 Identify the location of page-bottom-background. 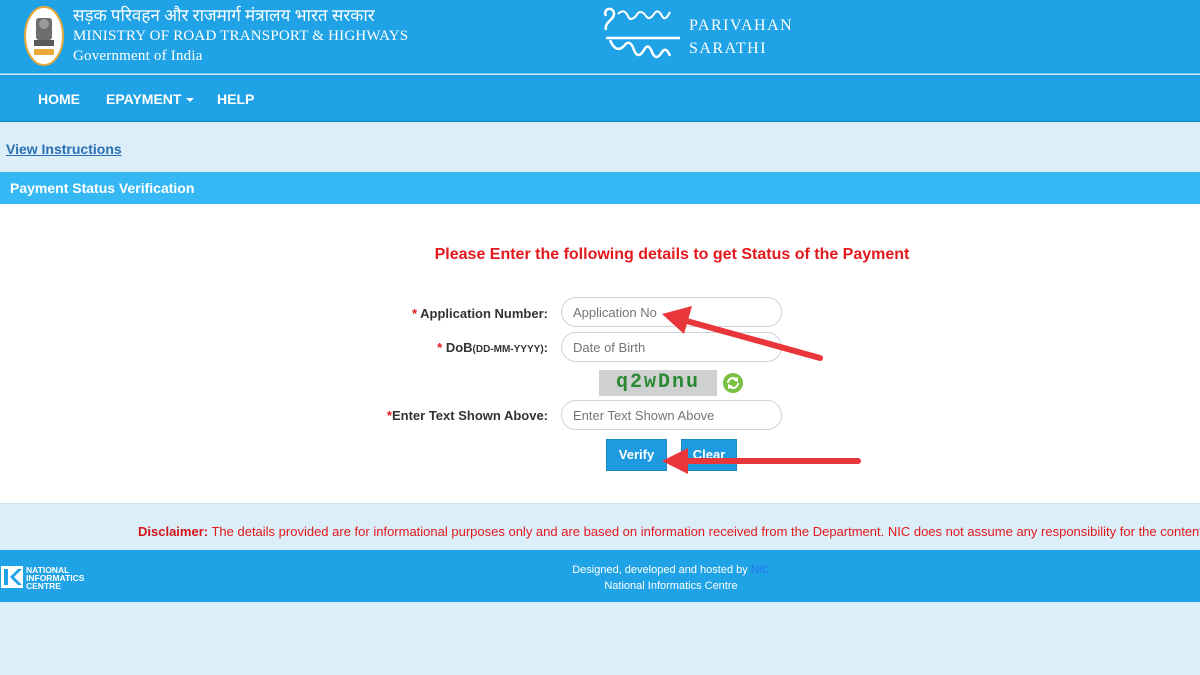
(600, 638).